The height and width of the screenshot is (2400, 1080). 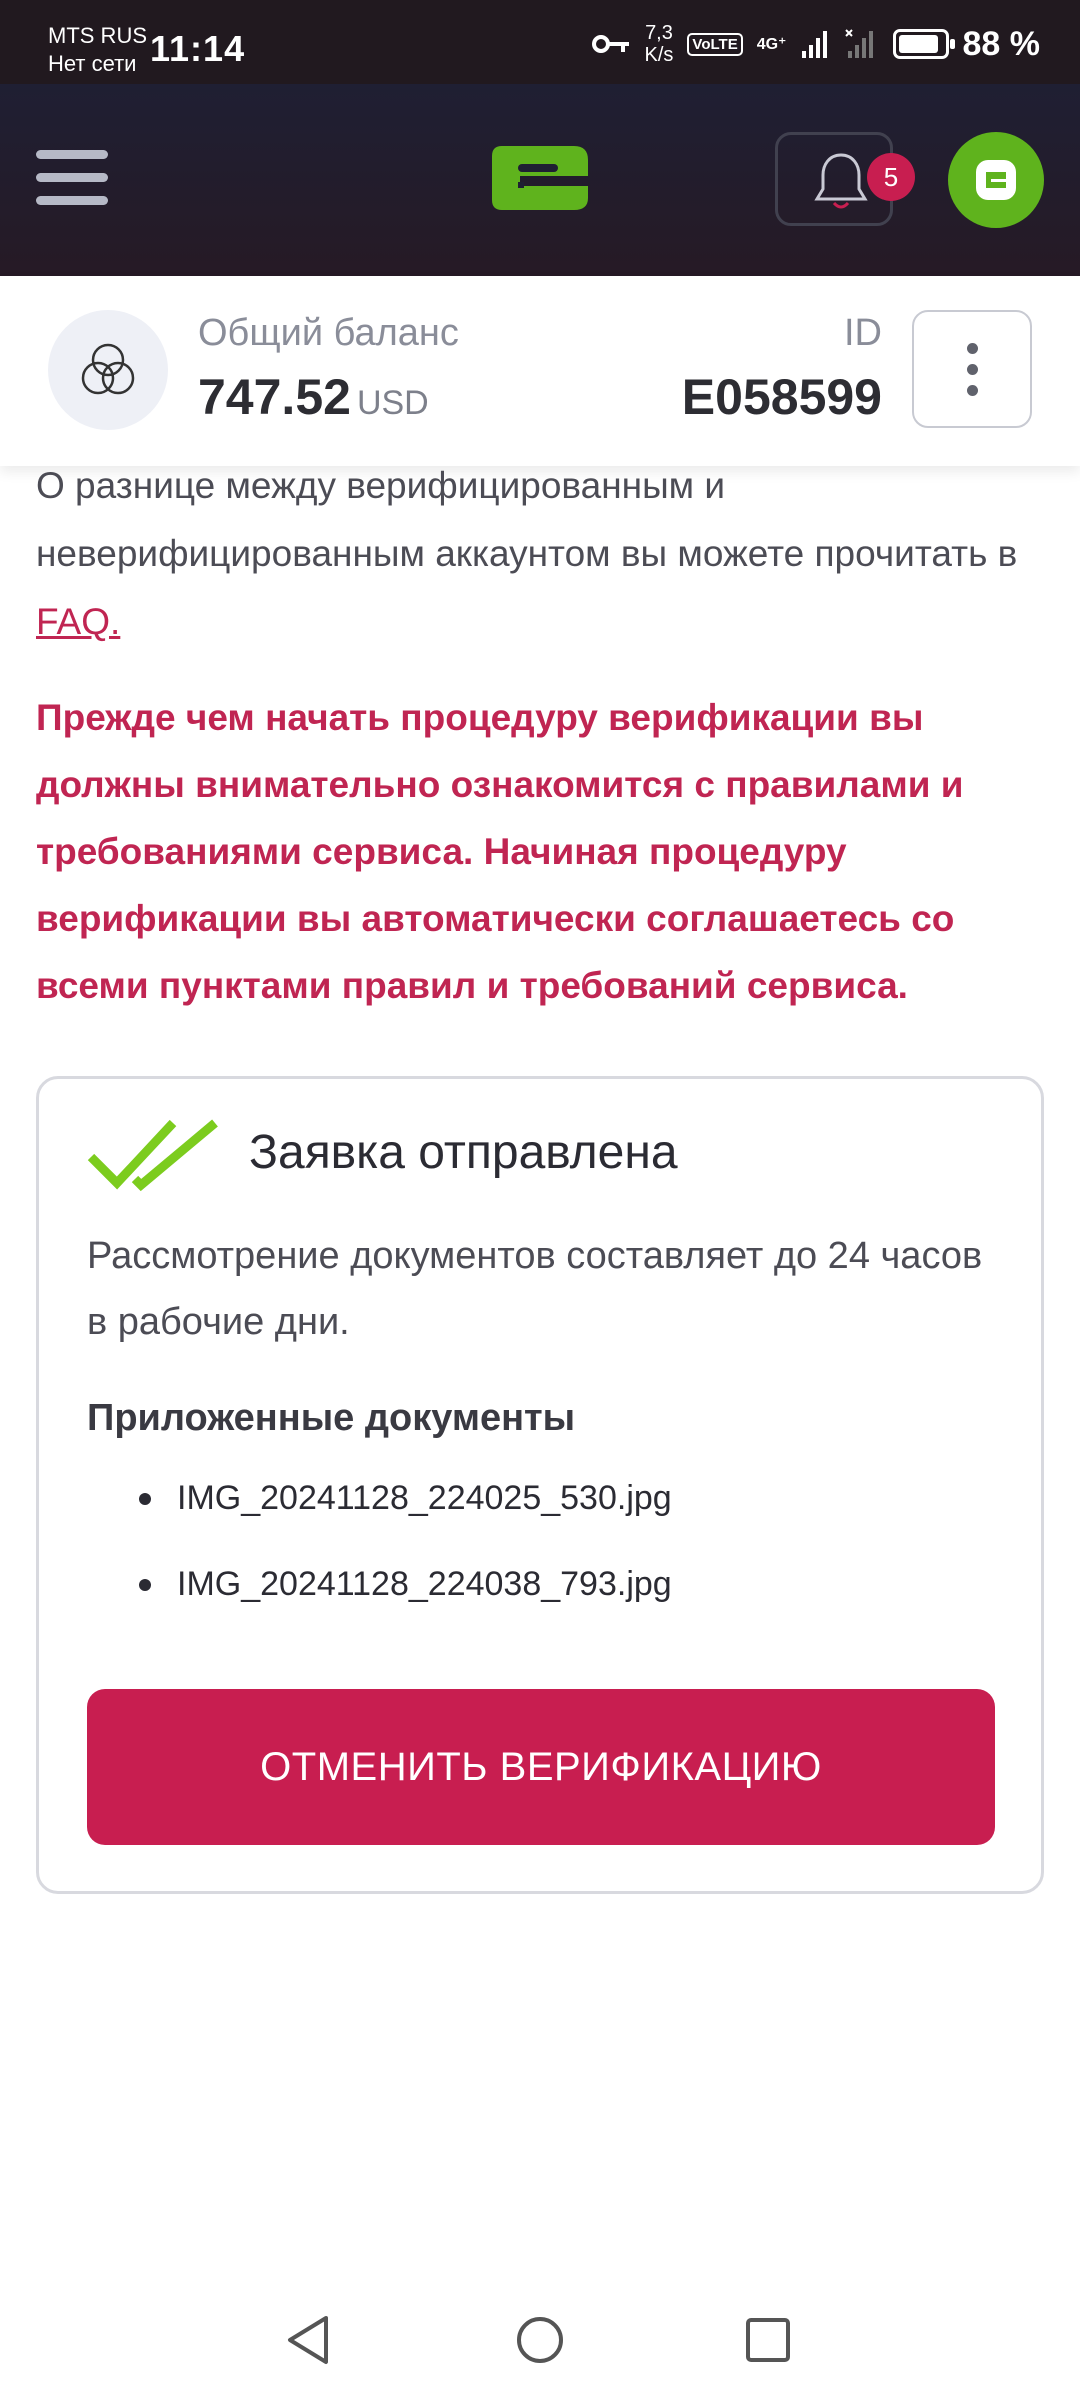 I want to click on back-triangle-icon, so click(x=308, y=2340).